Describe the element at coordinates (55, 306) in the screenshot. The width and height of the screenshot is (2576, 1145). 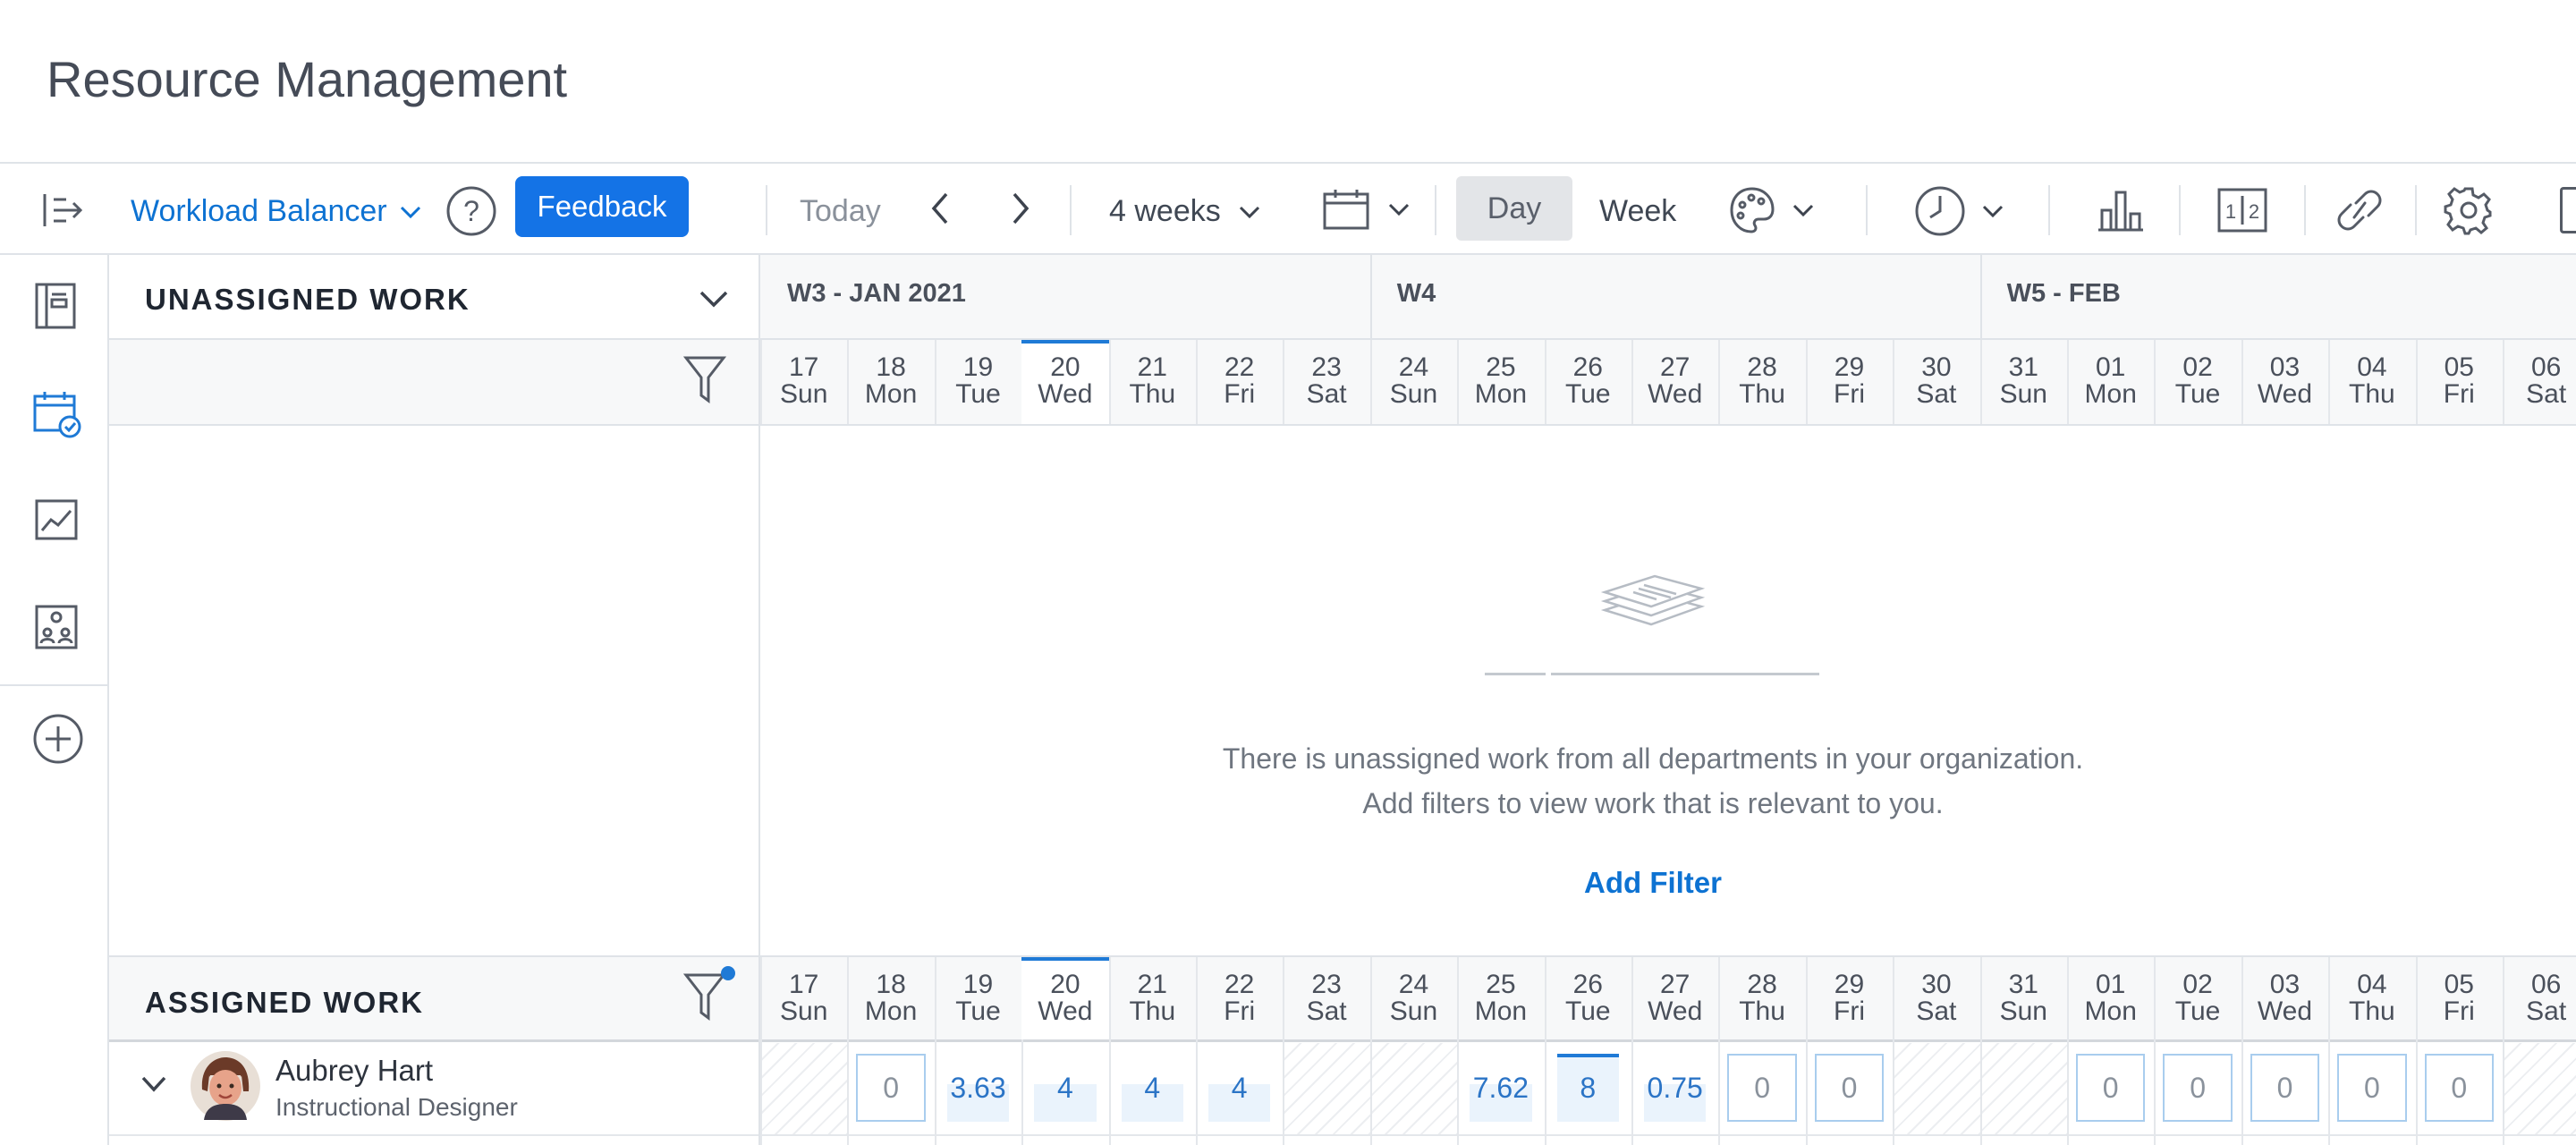
I see `sidebar-item-projects` at that location.